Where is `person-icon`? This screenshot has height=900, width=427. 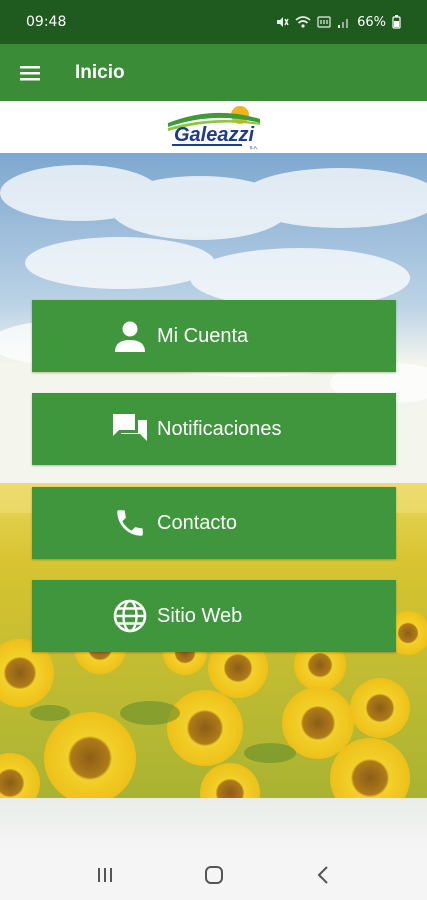
person-icon is located at coordinates (130, 336).